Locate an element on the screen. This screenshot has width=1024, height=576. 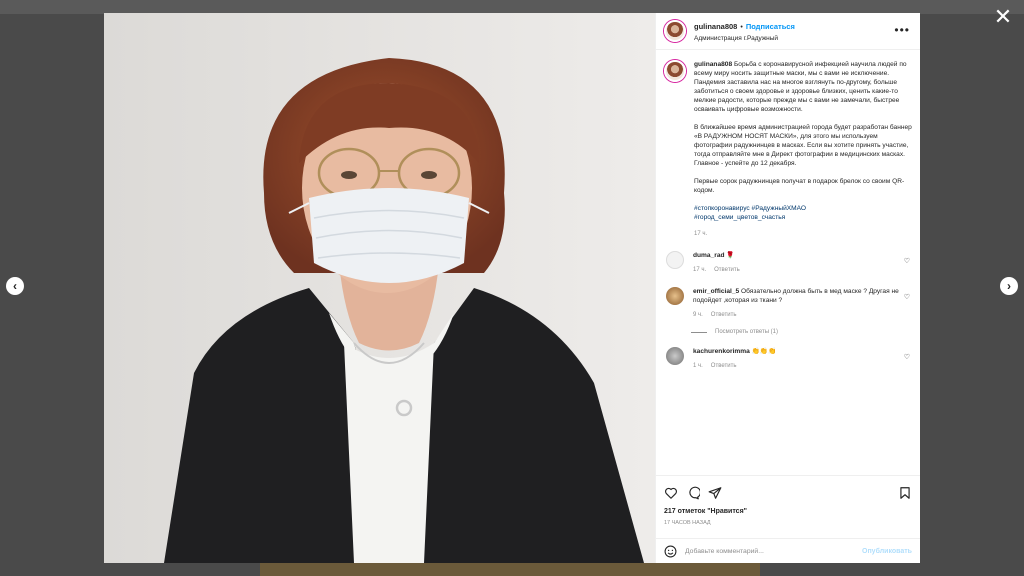
comment-username: kachurenkorimma is located at coordinates (721, 351).